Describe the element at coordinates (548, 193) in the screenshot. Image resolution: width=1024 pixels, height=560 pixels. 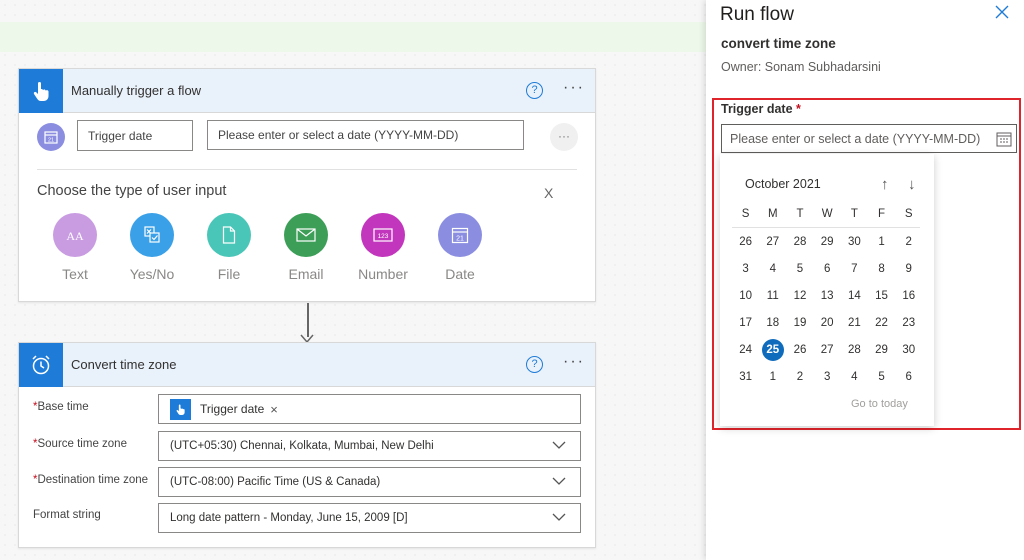
I see `close-input-type-button: X` at that location.